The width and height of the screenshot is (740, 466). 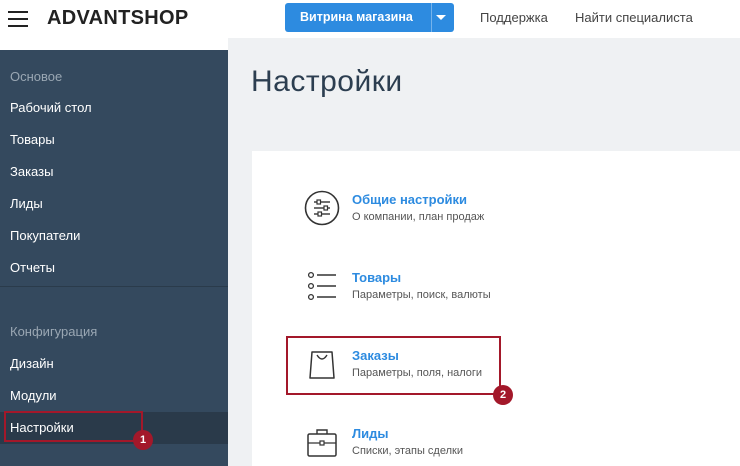 I want to click on settings-item-title: Лиды, so click(x=370, y=433).